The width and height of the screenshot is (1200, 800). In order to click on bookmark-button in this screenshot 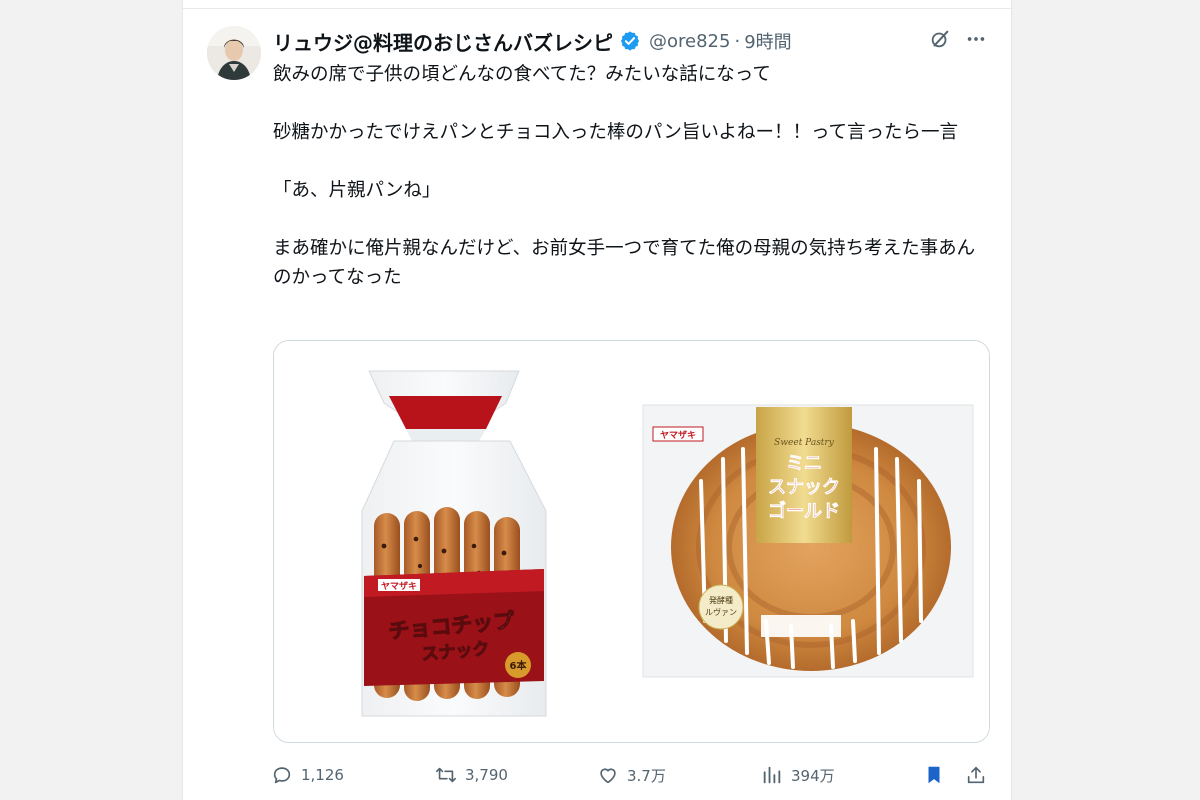, I will do `click(934, 775)`.